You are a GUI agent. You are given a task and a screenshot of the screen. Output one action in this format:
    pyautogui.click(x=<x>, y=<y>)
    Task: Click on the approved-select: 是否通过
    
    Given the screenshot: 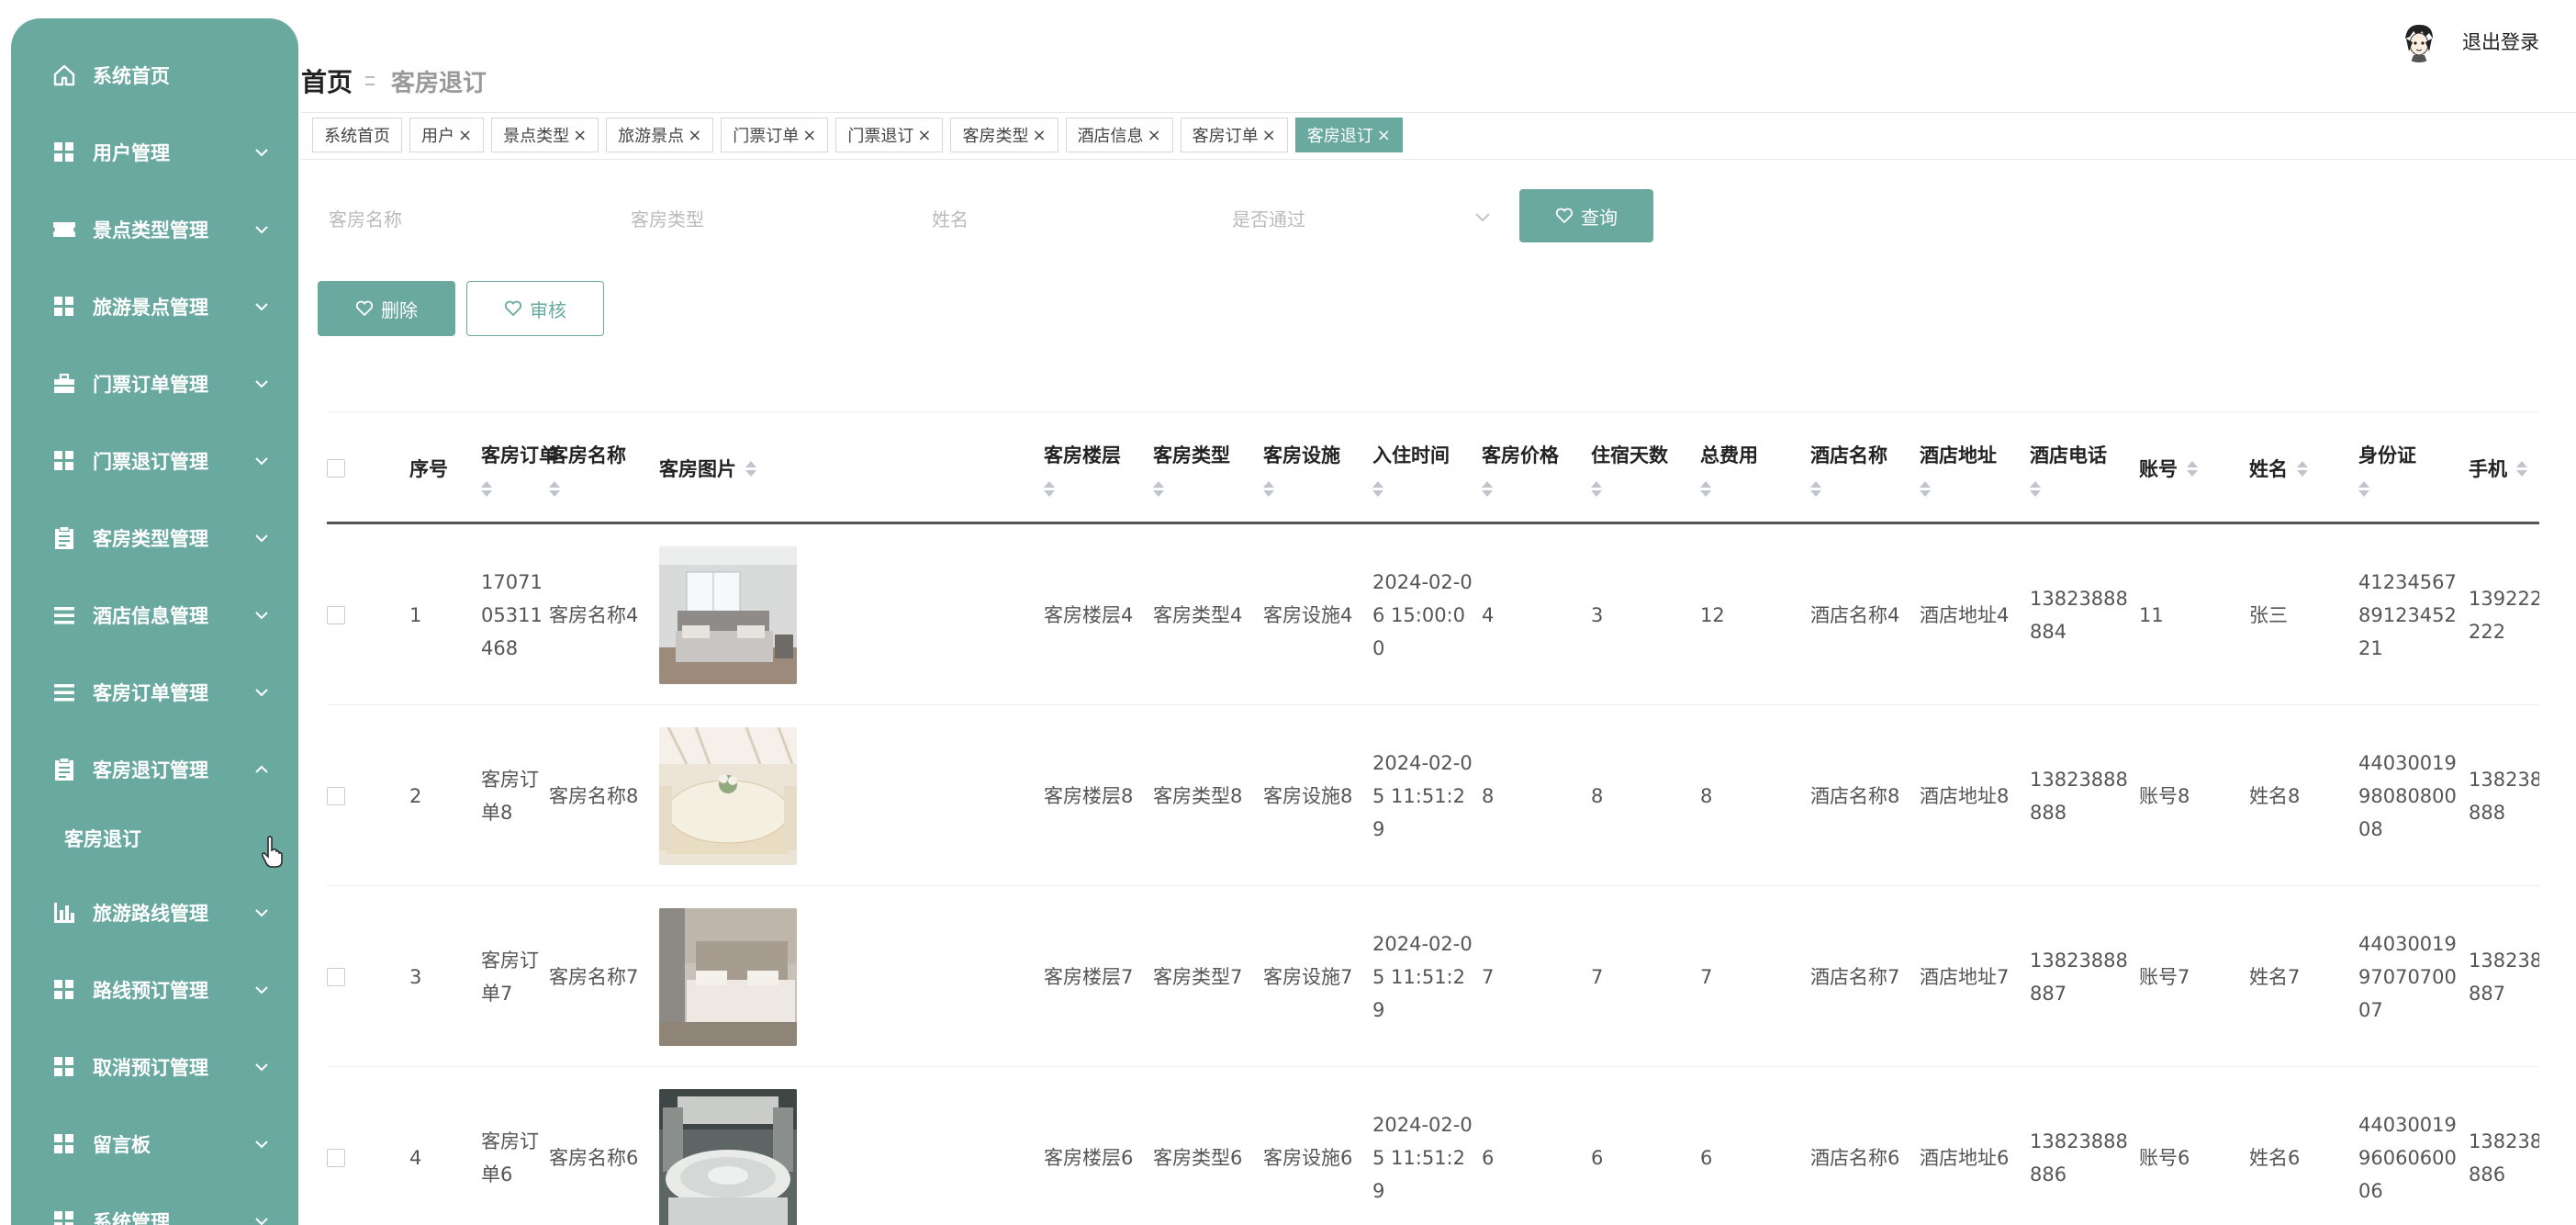 What is the action you would take?
    pyautogui.click(x=1361, y=218)
    